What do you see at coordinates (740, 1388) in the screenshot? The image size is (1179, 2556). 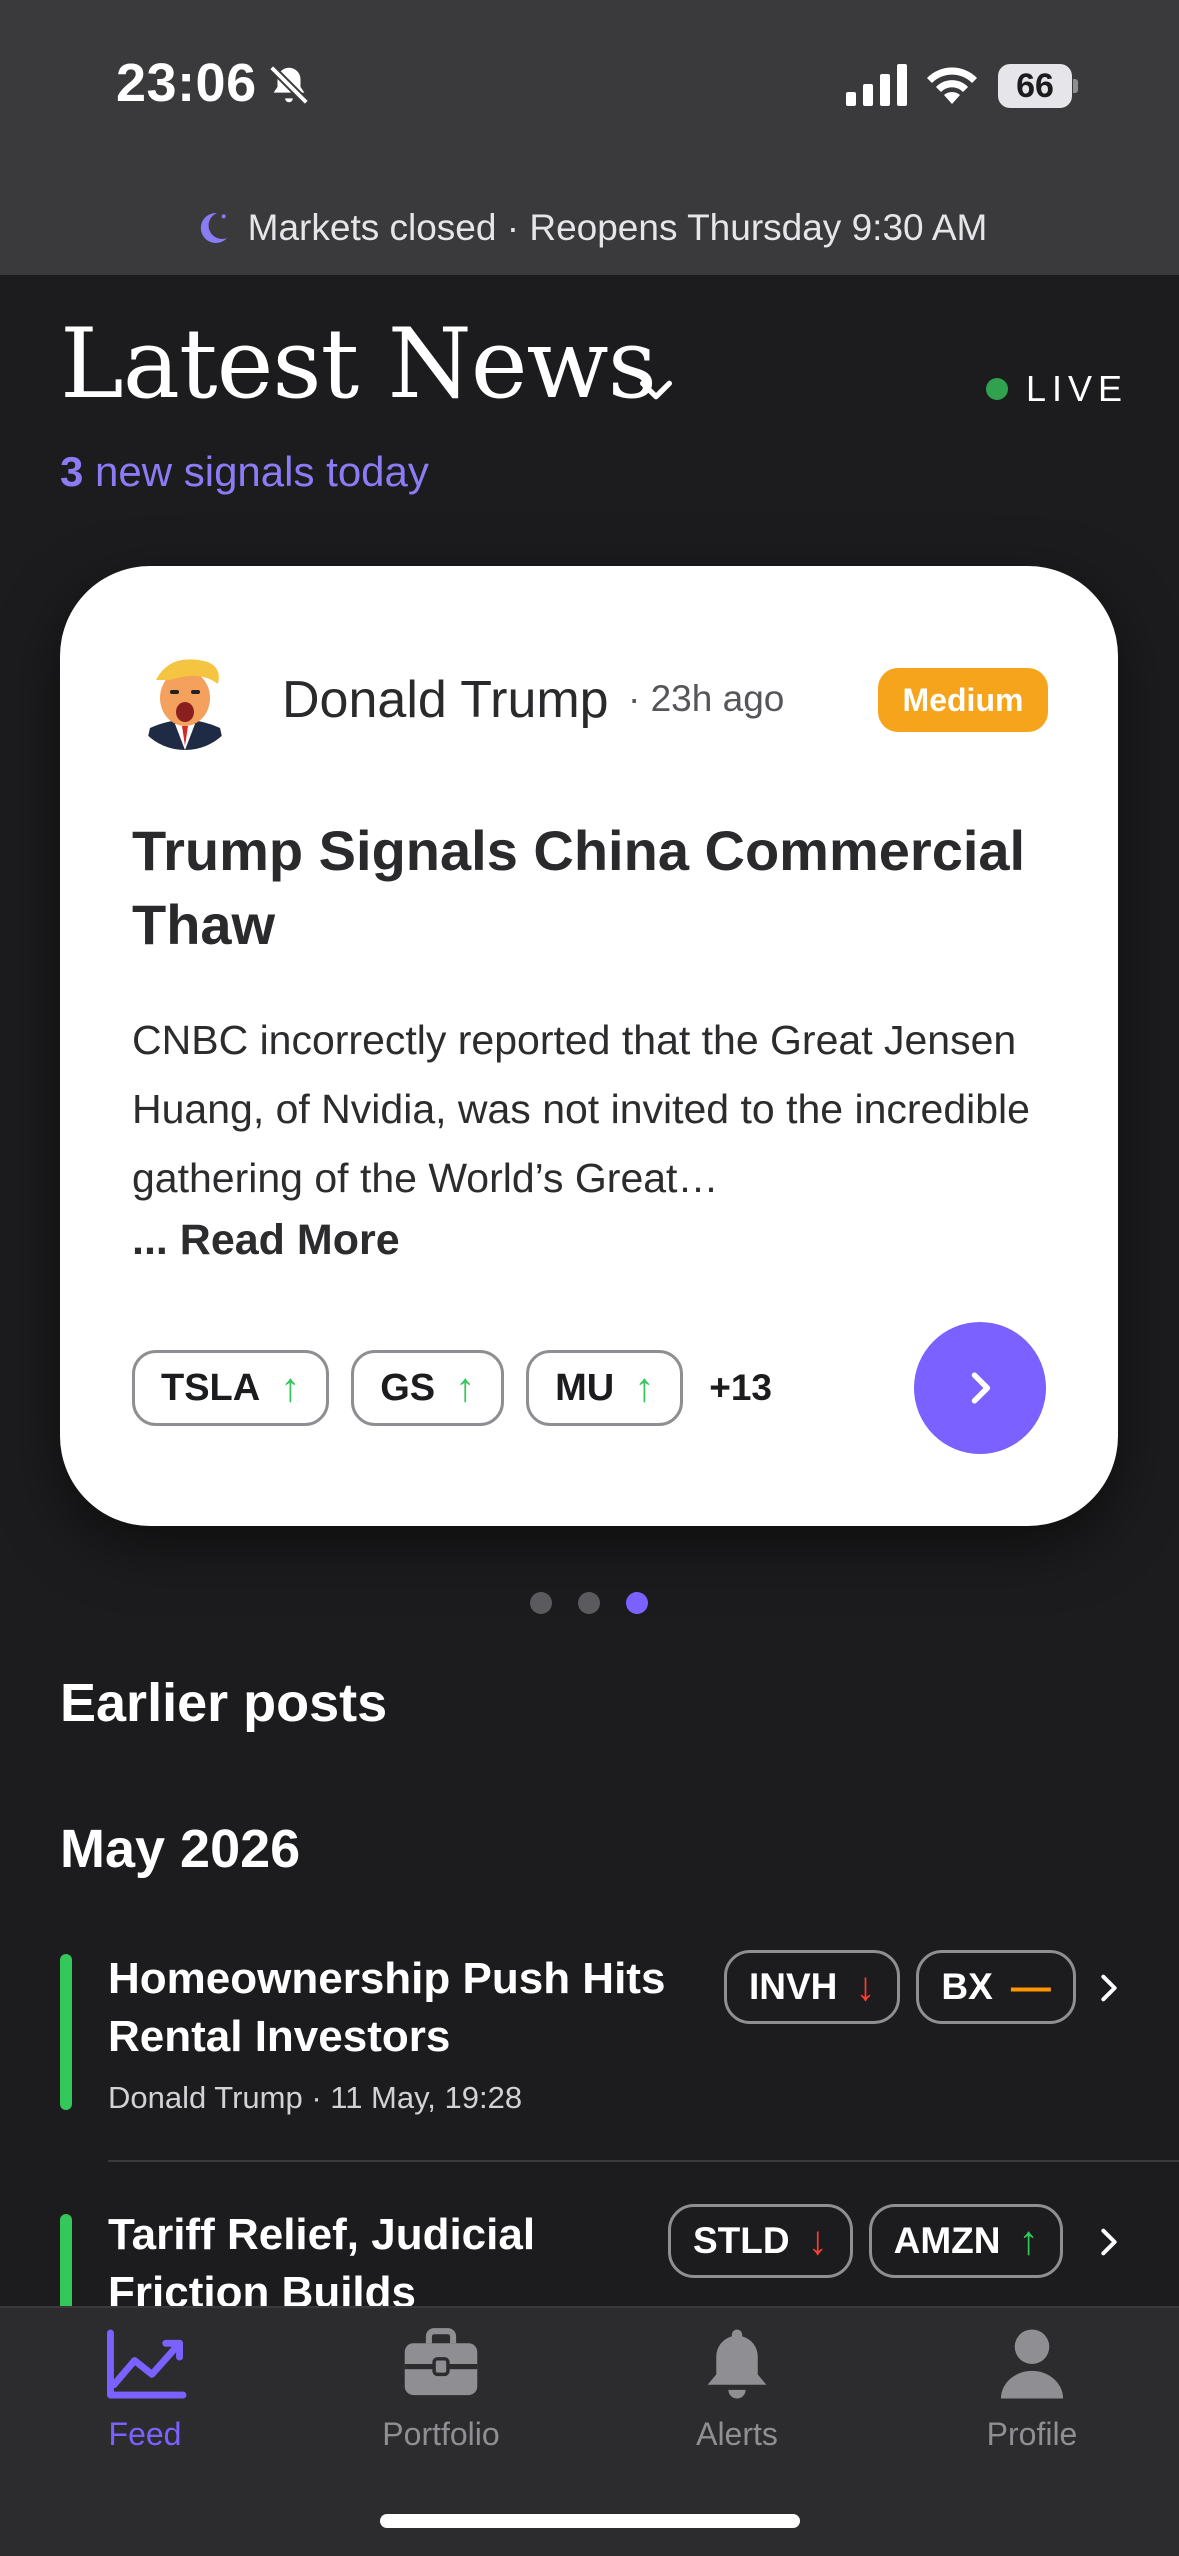 I see `more-tickers-count: +13` at bounding box center [740, 1388].